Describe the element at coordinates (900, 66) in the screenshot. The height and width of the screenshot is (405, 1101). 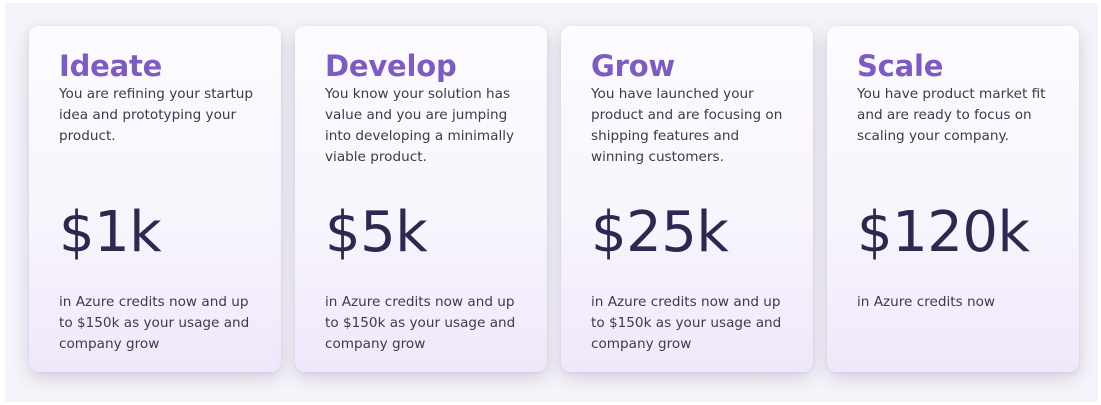
I see `tier-title: Scale` at that location.